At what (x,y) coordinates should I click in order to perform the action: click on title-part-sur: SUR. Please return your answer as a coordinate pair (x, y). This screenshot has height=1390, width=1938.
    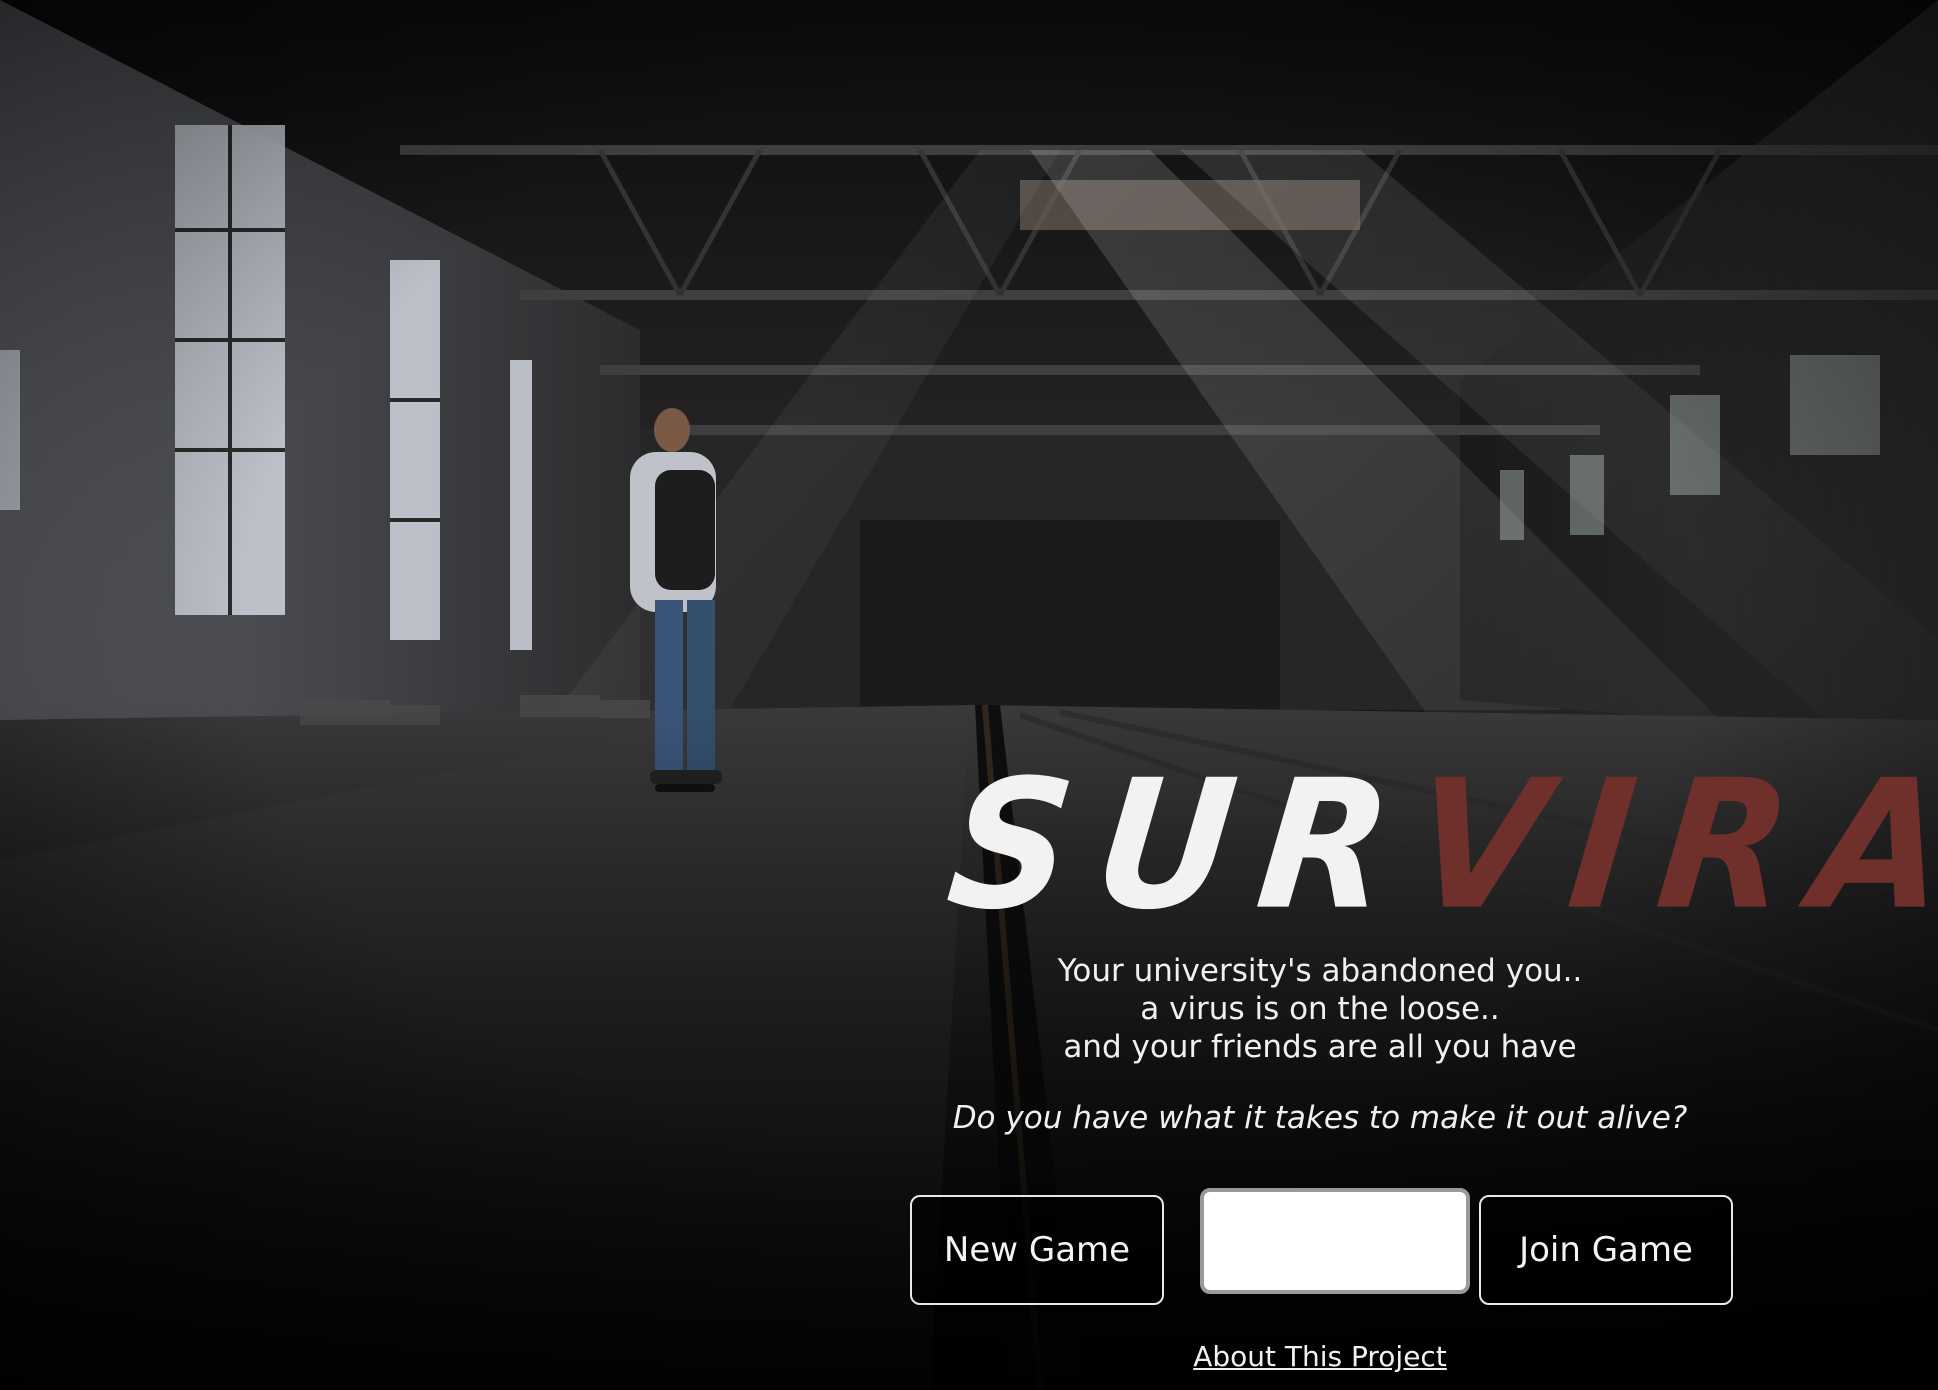
    Looking at the image, I should click on (1183, 845).